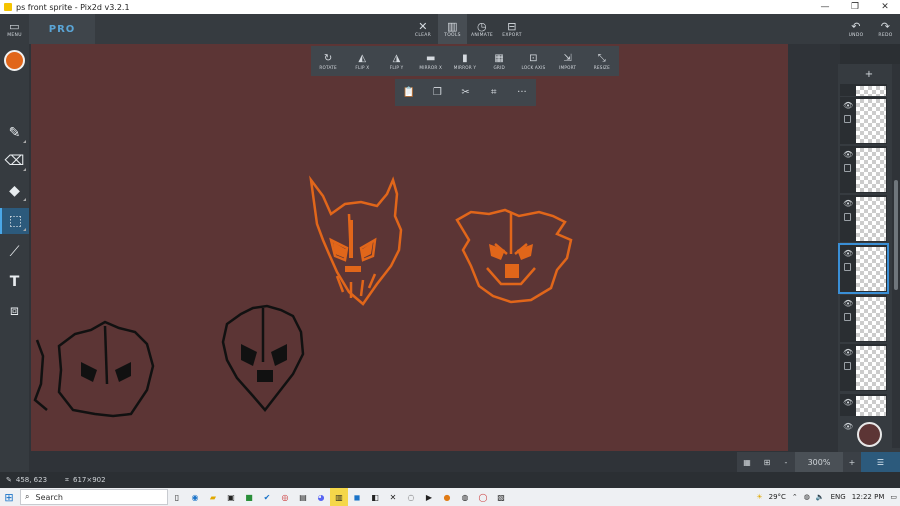 The height and width of the screenshot is (506, 900). I want to click on language-indicator: ENG, so click(838, 497).